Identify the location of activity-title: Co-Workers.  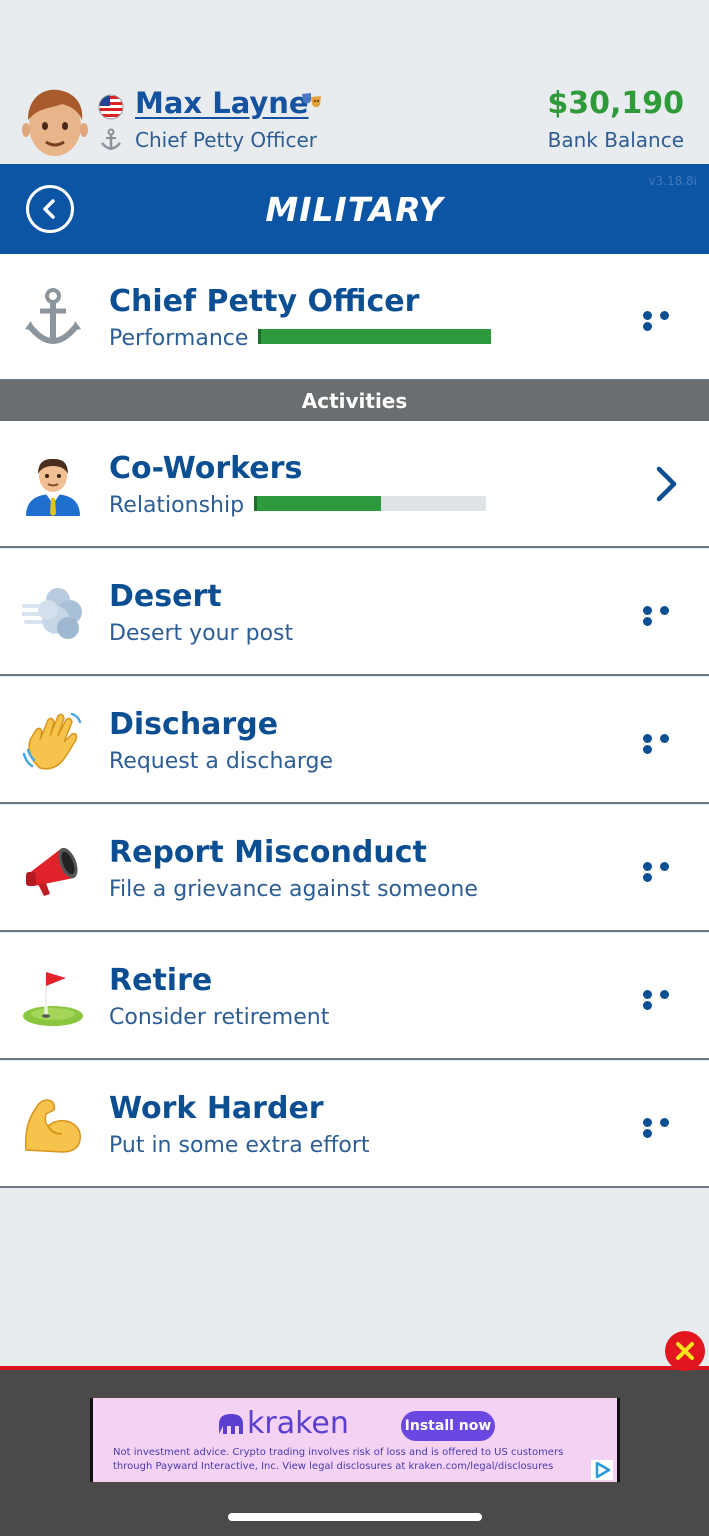
(206, 468).